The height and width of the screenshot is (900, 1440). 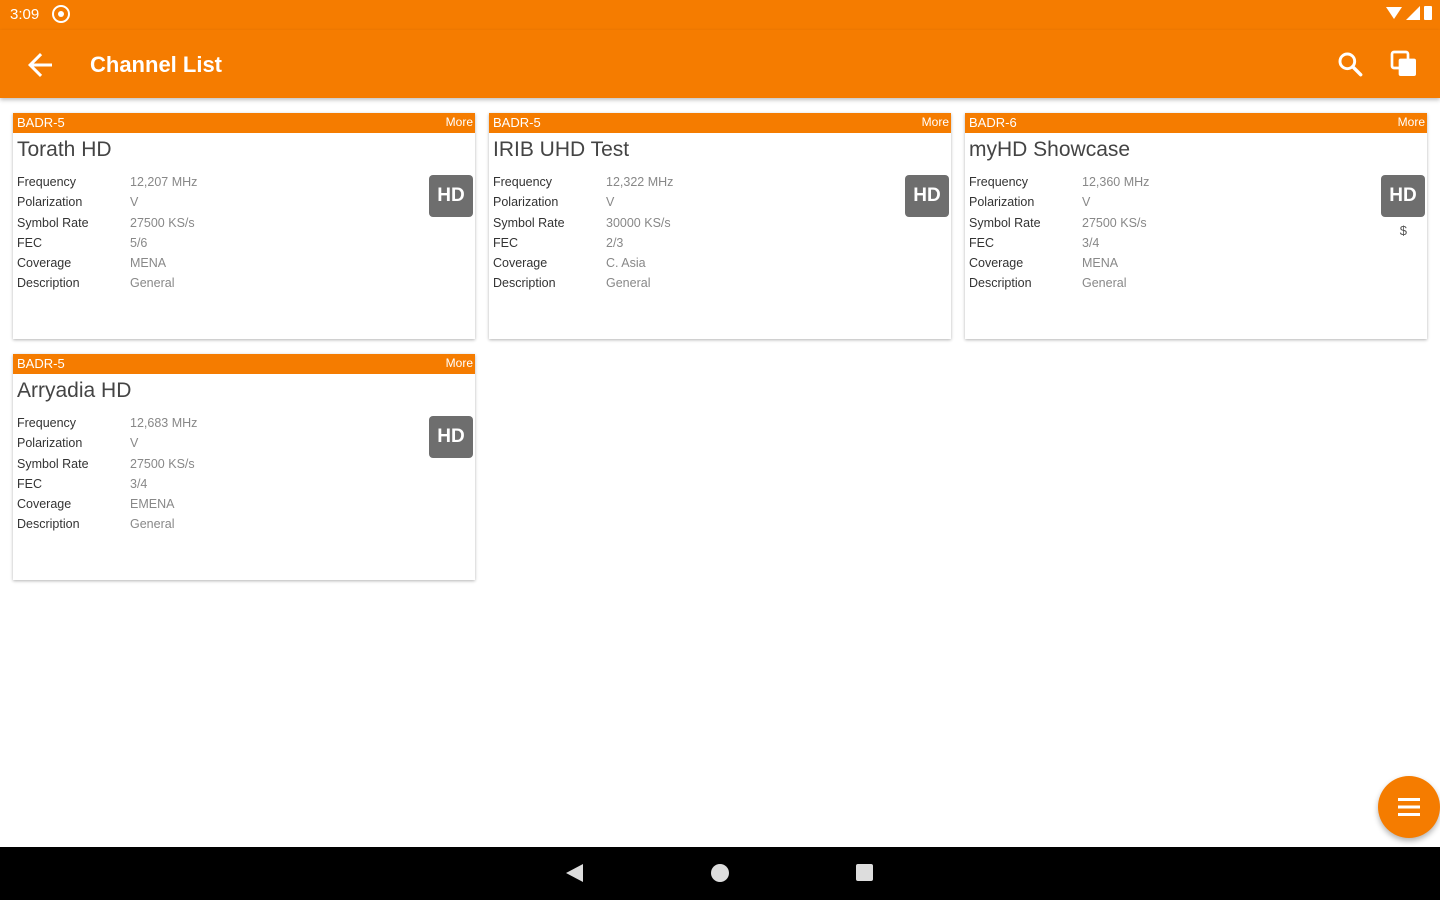 I want to click on nav-recents-icon, so click(x=864, y=872).